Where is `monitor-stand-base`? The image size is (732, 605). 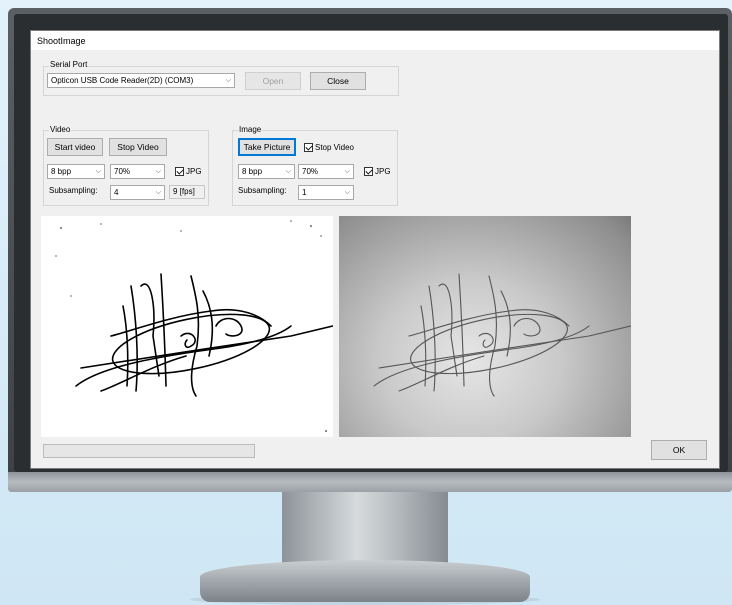
monitor-stand-base is located at coordinates (365, 581).